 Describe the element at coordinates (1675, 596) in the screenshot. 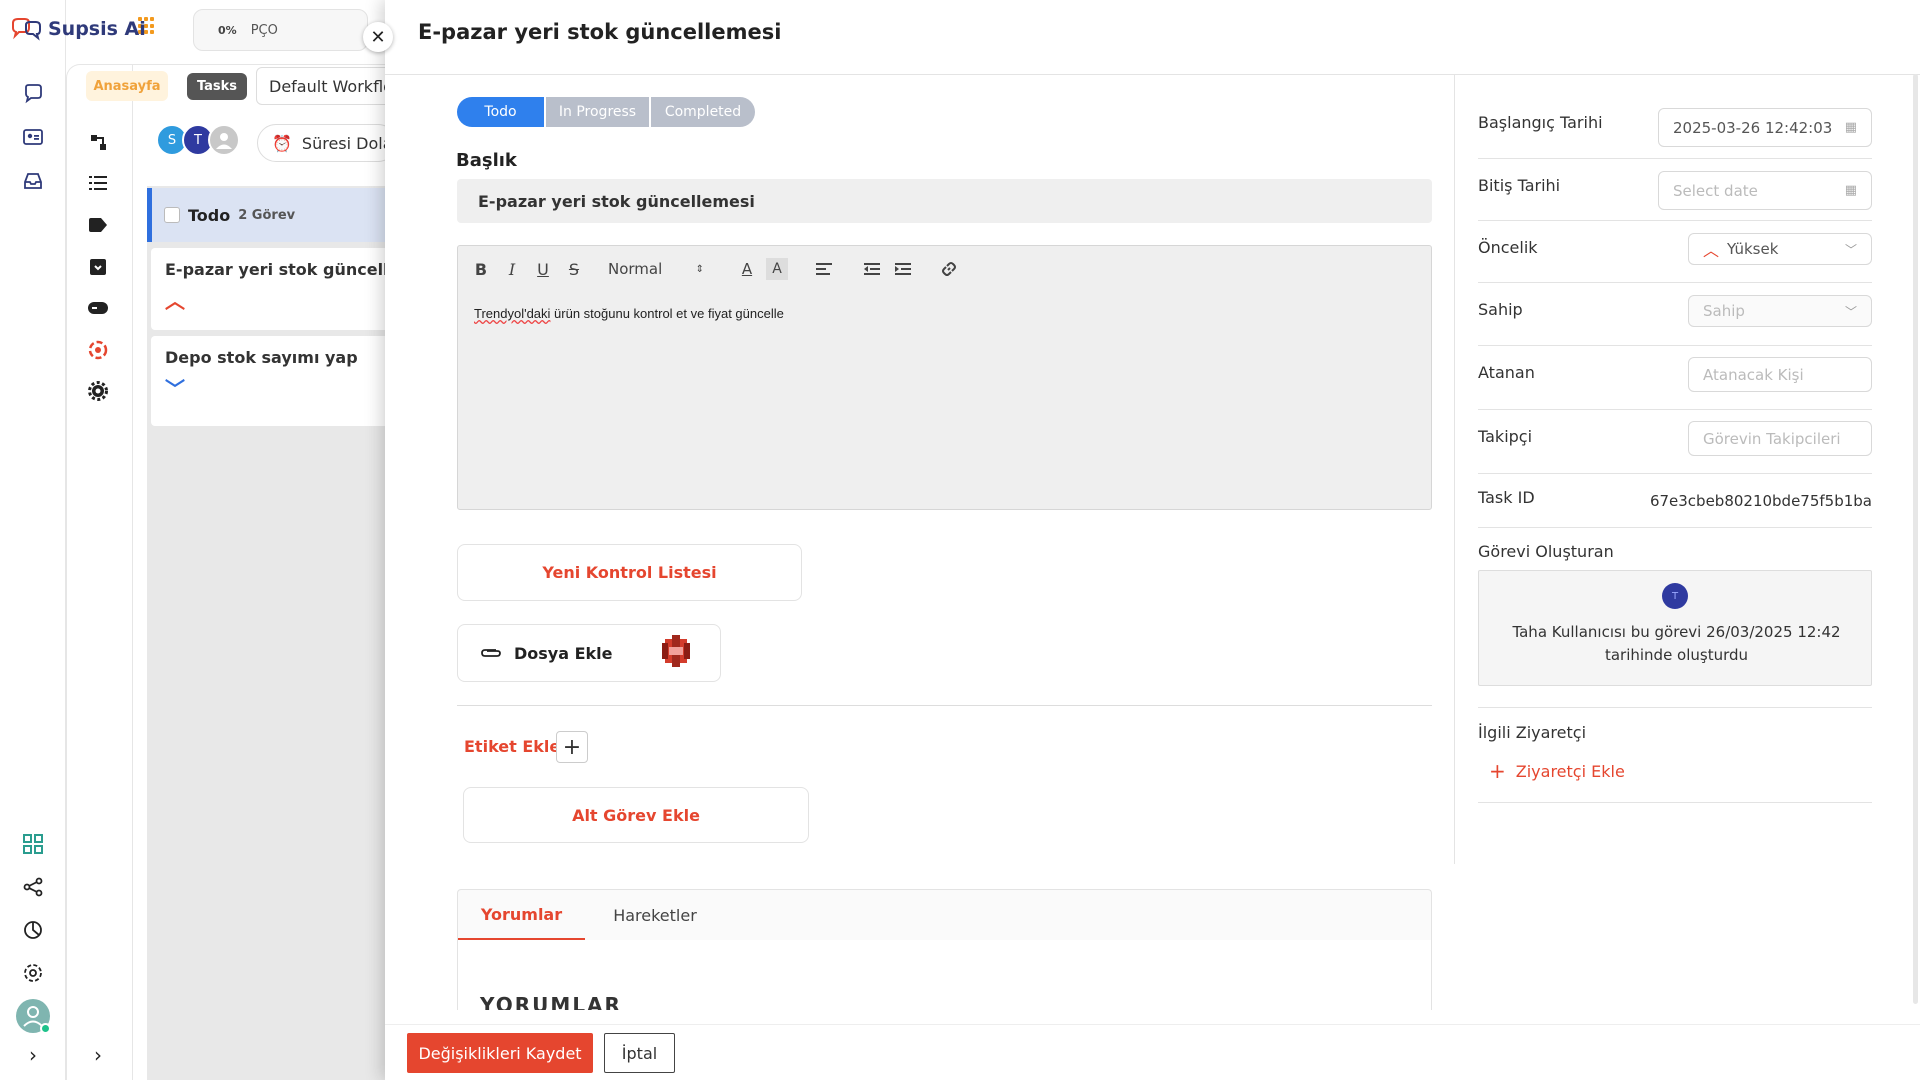

I see `creator-avatar: T` at that location.